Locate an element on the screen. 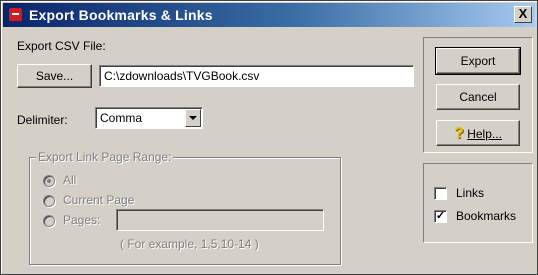 Image resolution: width=538 pixels, height=275 pixels. range-pages-label: Pages: is located at coordinates (82, 220).